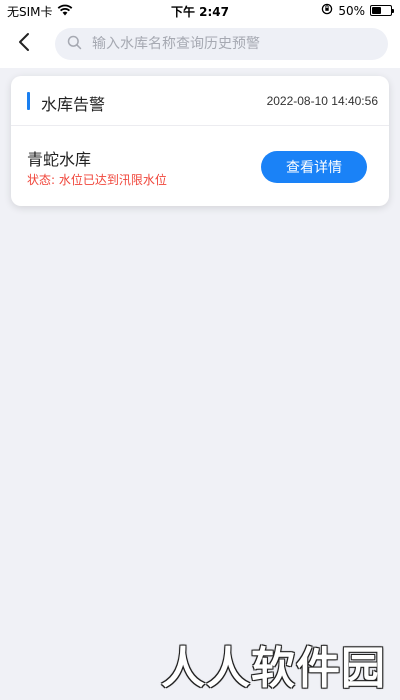  I want to click on alert-title: 水库告警, so click(73, 104).